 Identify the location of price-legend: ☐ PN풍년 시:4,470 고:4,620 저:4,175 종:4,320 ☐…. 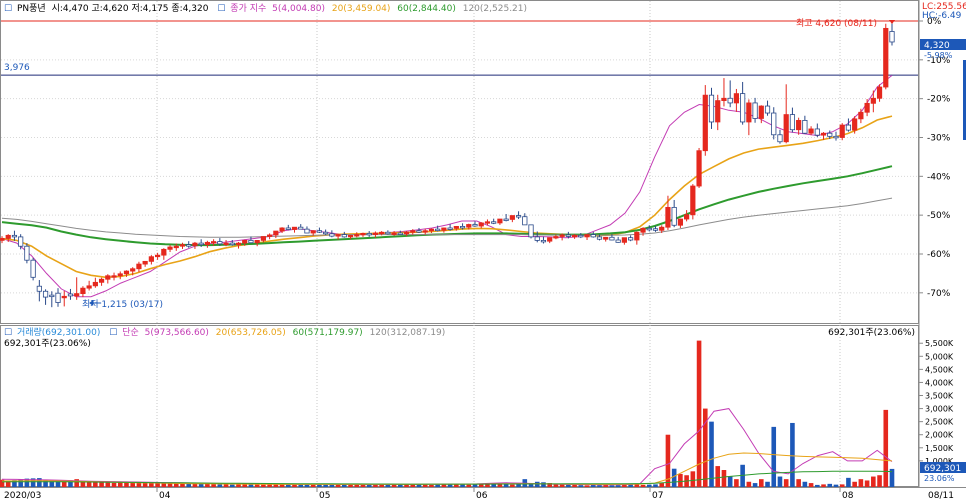
(265, 8).